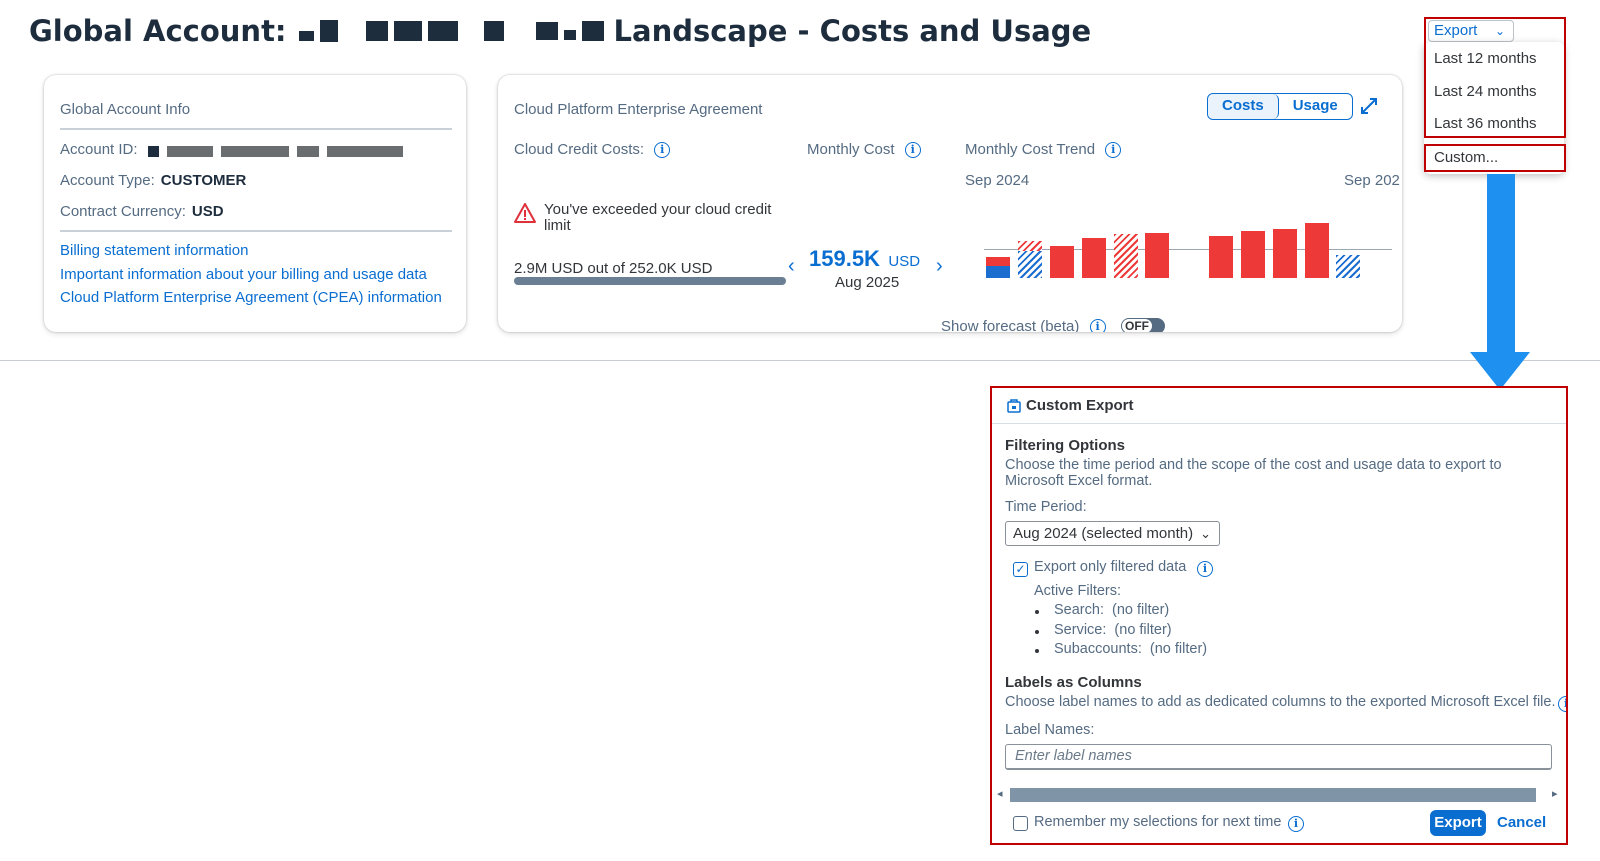  What do you see at coordinates (275, 150) in the screenshot?
I see `redacted-account-id` at bounding box center [275, 150].